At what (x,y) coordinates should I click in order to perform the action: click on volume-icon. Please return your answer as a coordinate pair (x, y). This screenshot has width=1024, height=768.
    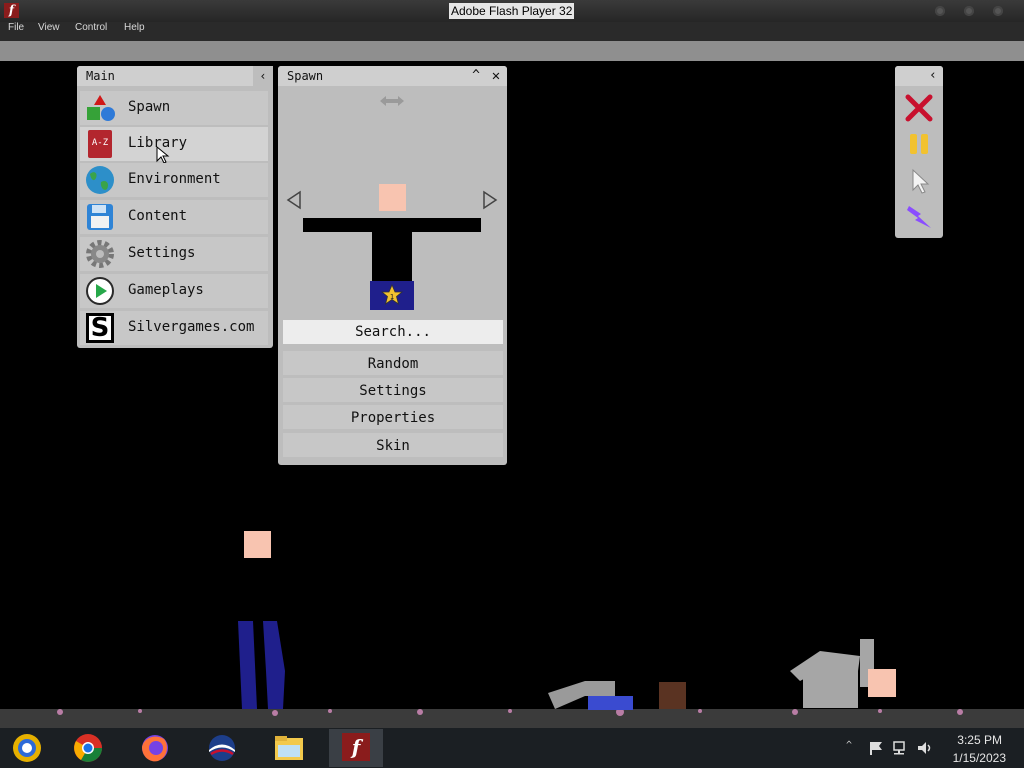
    Looking at the image, I should click on (925, 748).